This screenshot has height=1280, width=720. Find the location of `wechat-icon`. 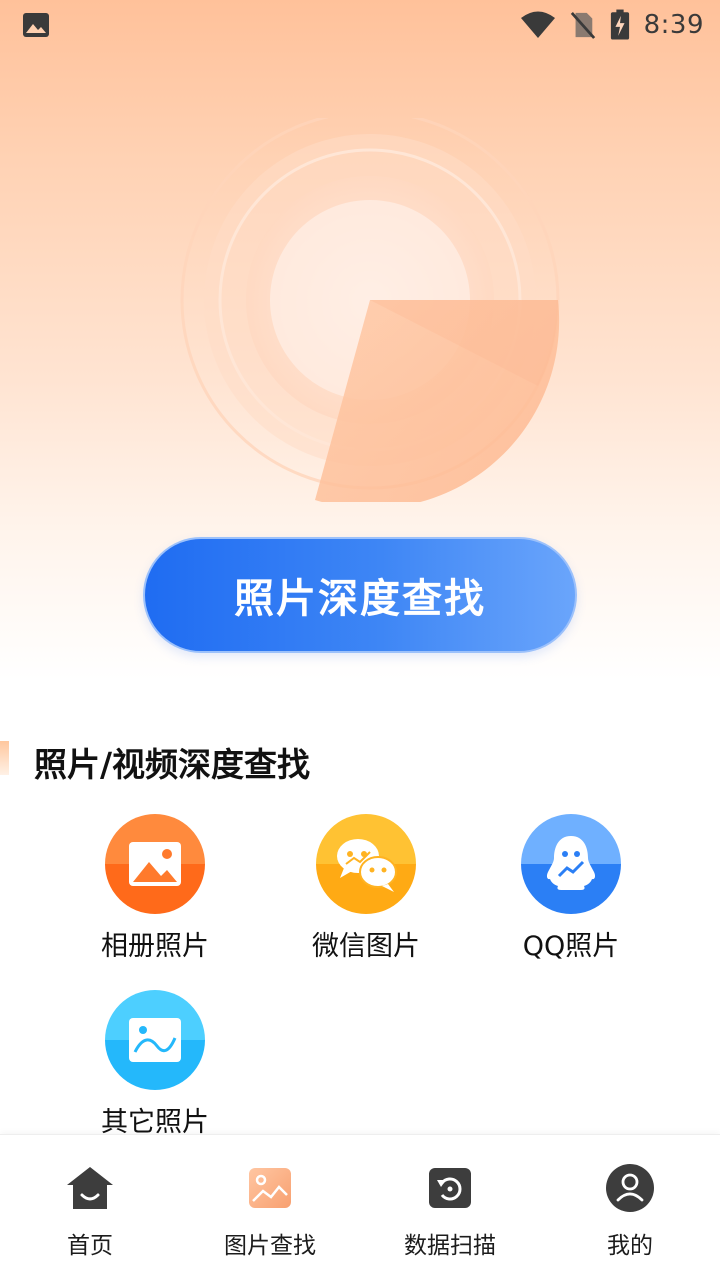

wechat-icon is located at coordinates (366, 864).